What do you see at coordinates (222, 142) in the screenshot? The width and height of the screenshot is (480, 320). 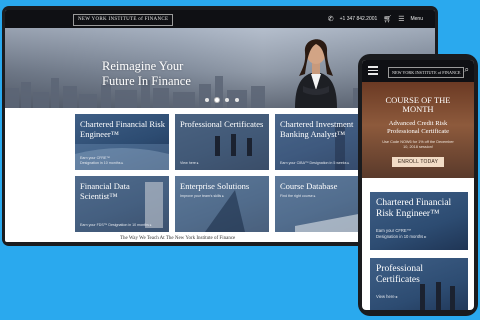 I see `card-professional-certificates: Professional Certificates View here ▸` at bounding box center [222, 142].